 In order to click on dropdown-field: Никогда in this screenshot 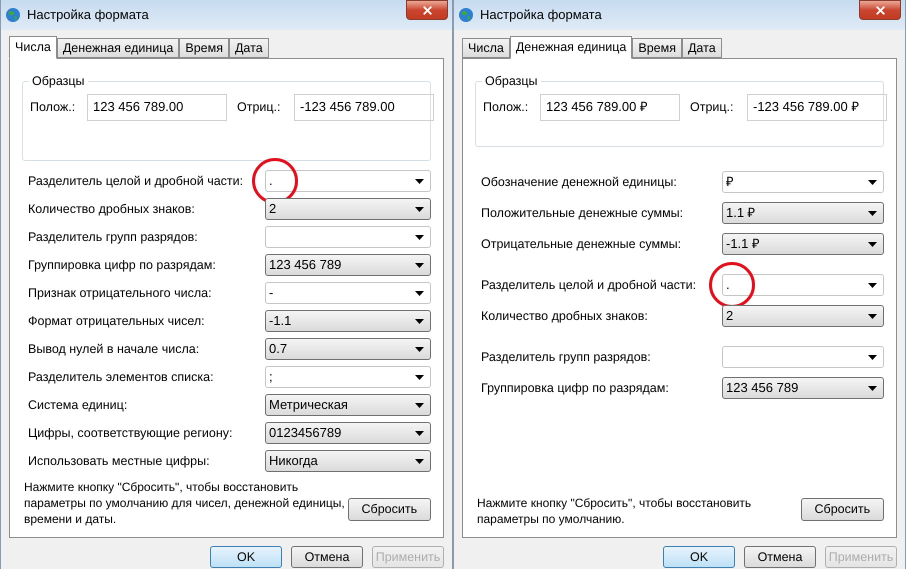, I will do `click(348, 461)`.